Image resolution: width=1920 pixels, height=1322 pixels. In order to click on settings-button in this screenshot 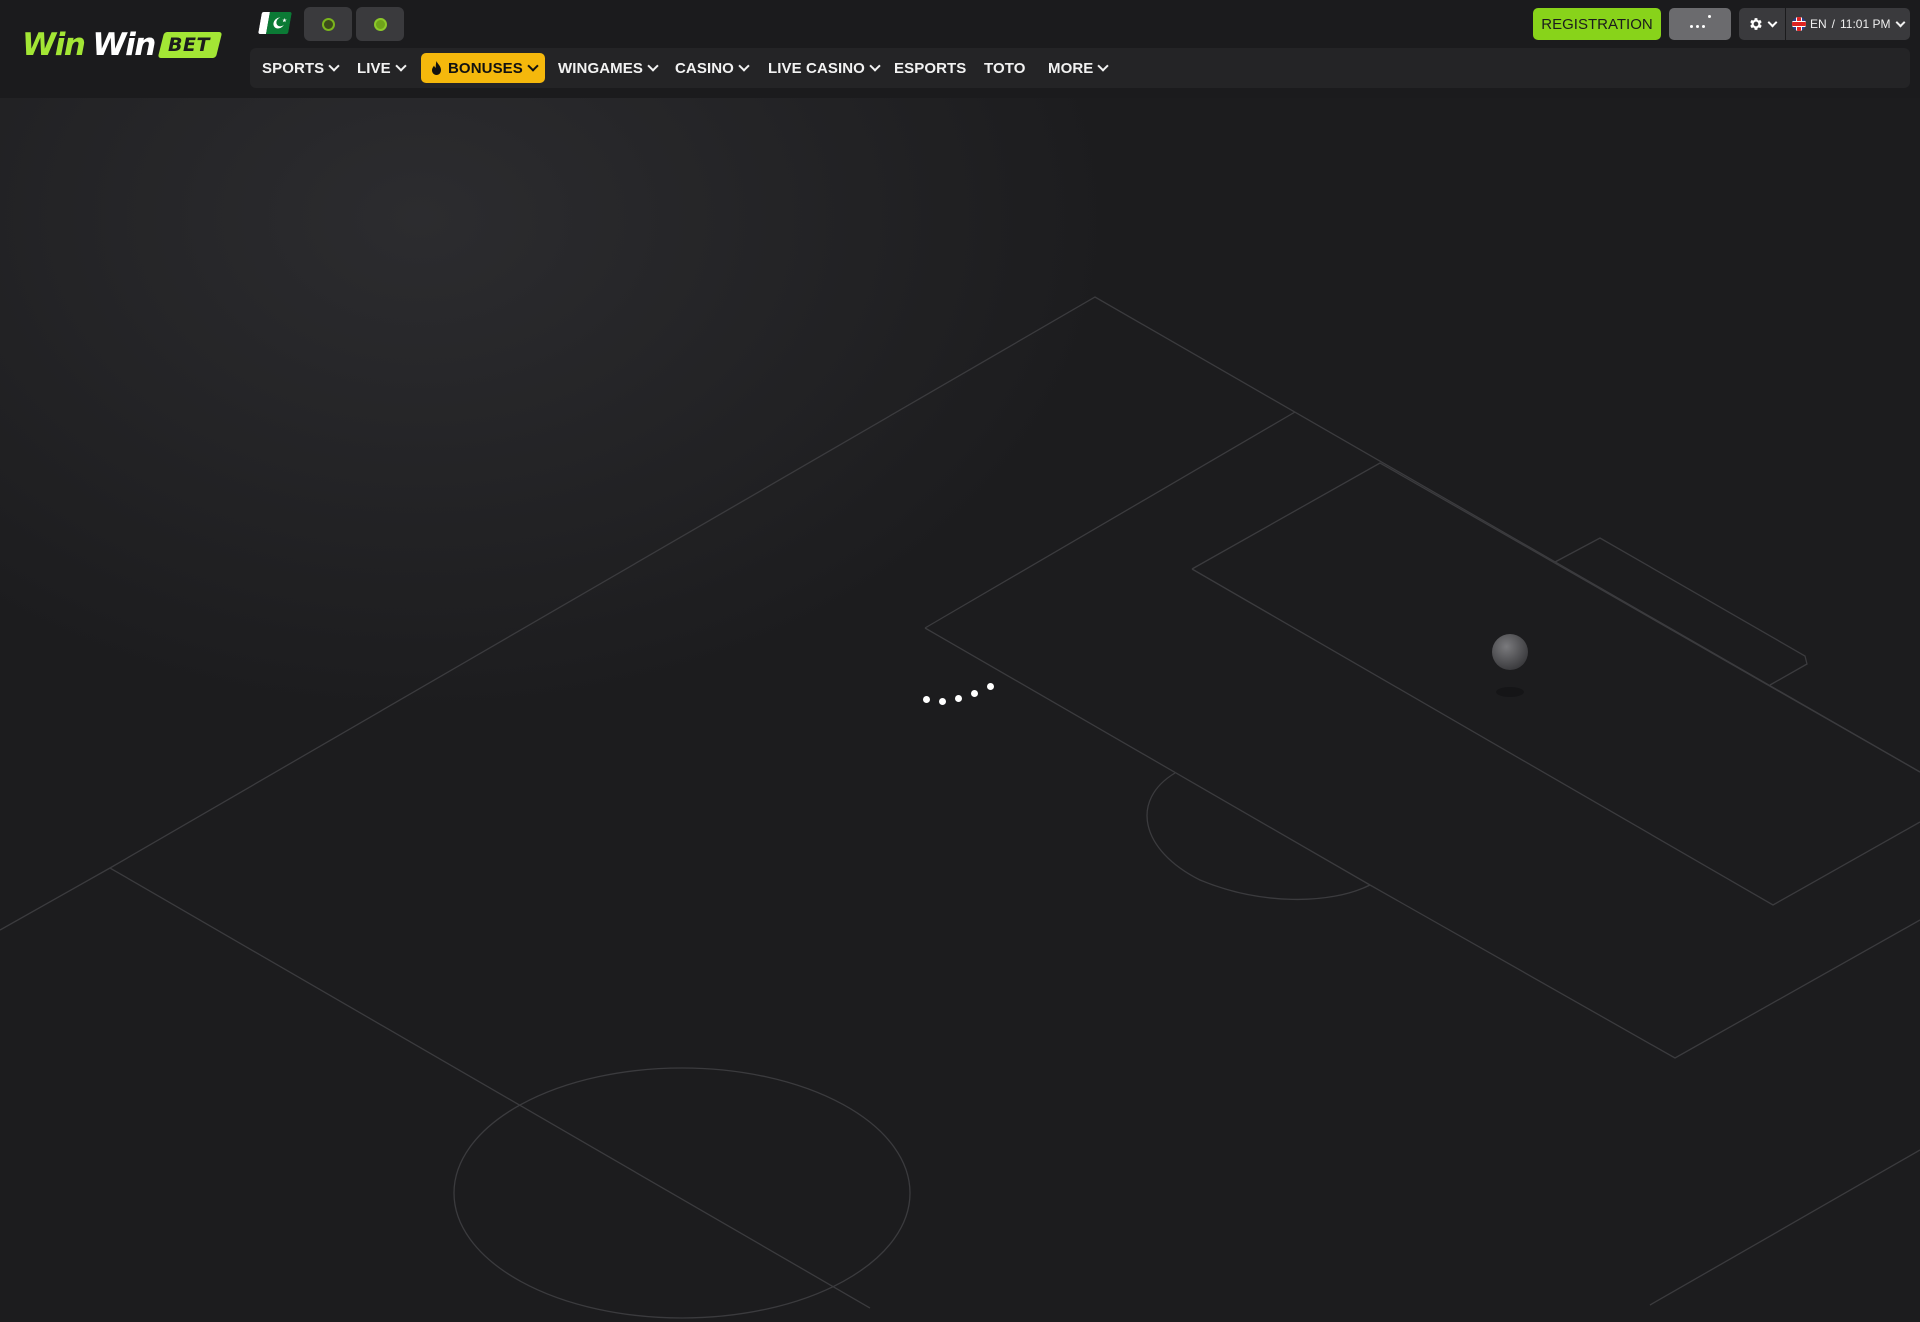, I will do `click(1762, 24)`.